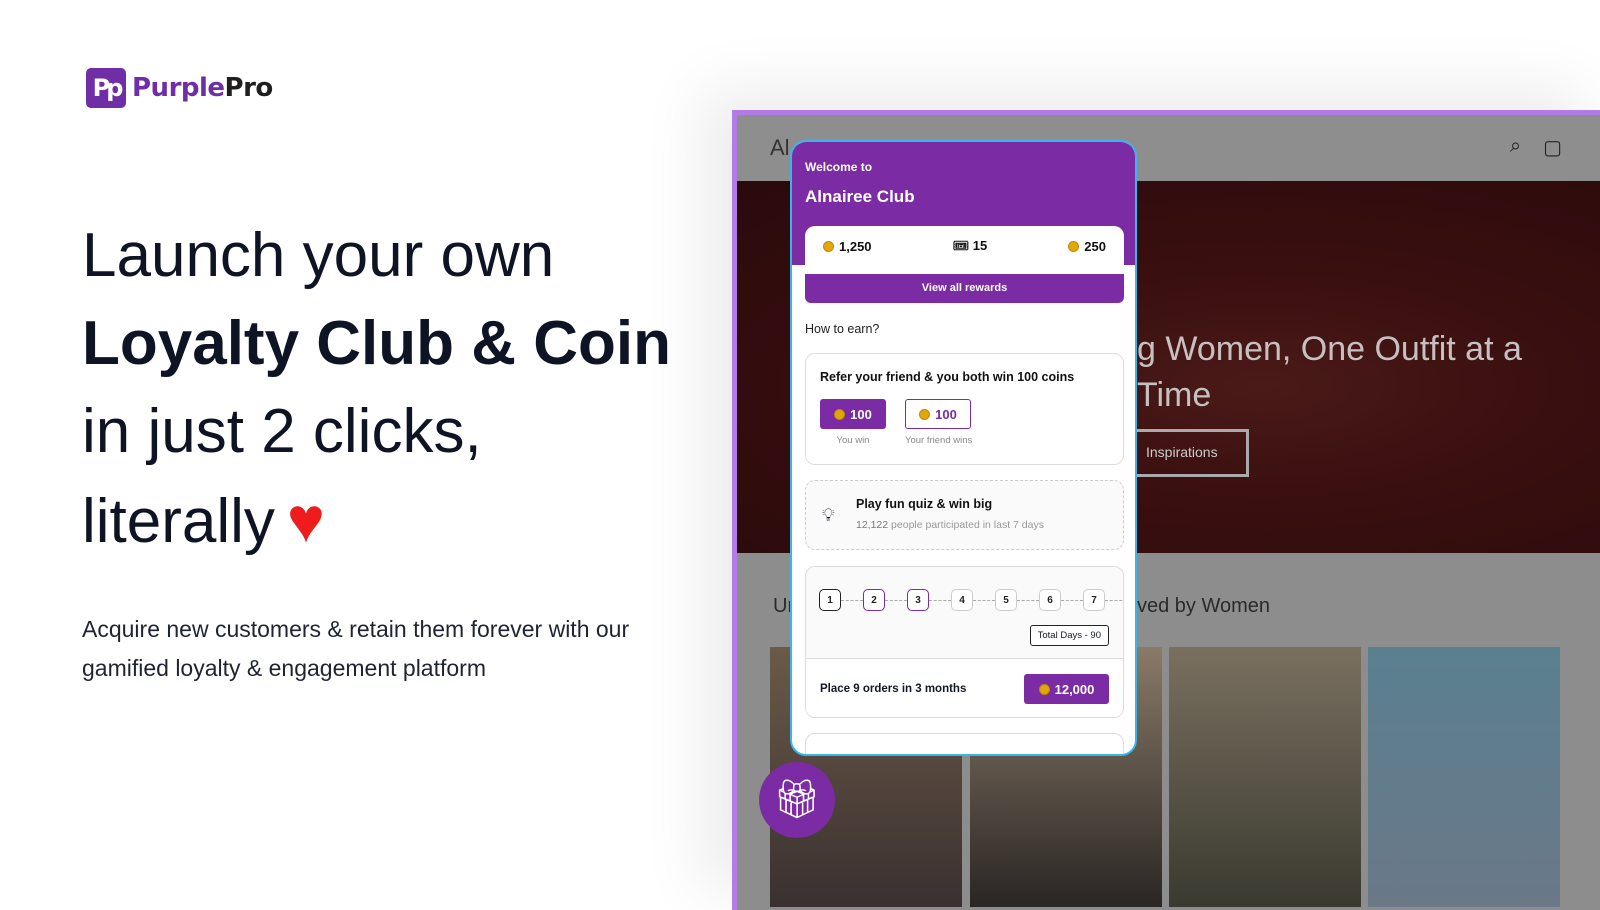 Image resolution: width=1600 pixels, height=910 pixels. I want to click on day-step: 4, so click(962, 600).